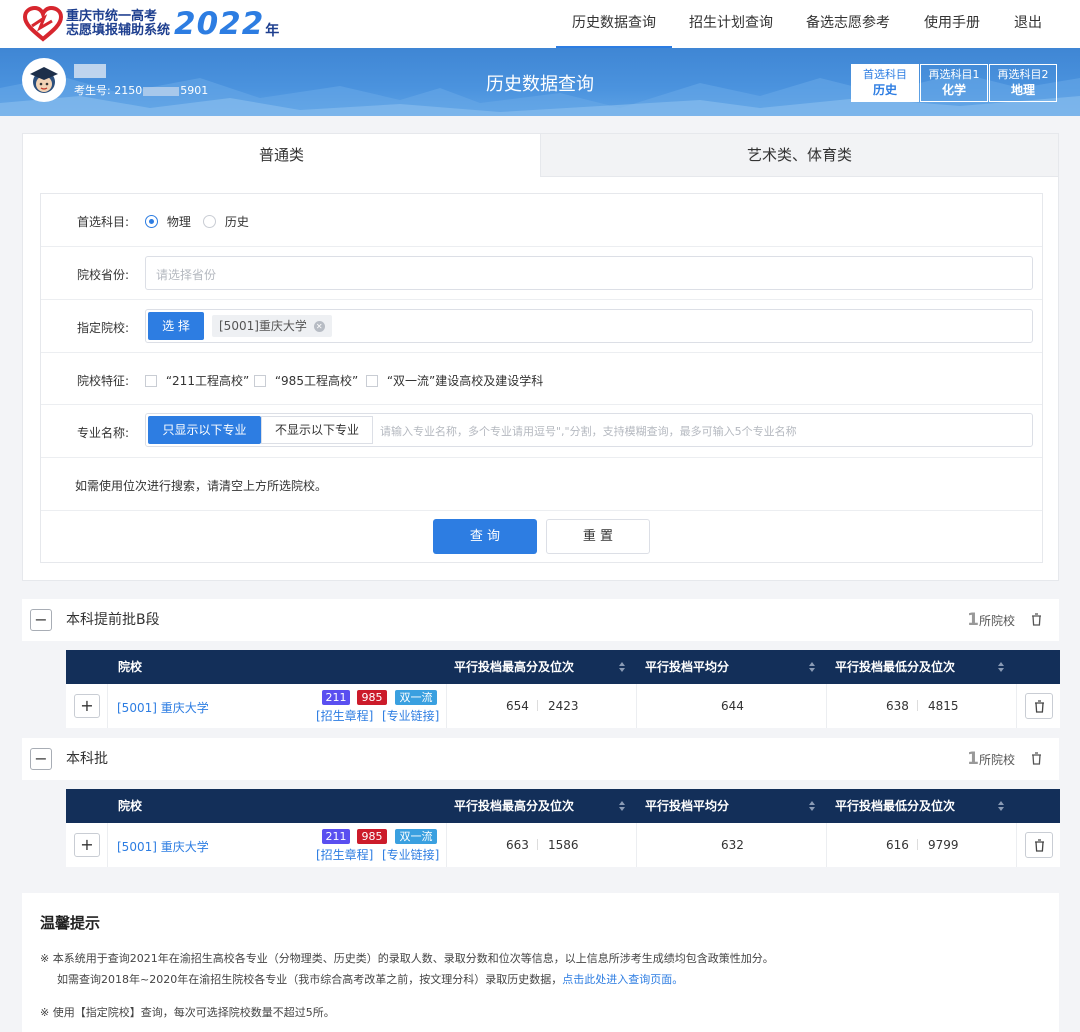  I want to click on checkbox-985-label: “985工程高校”, so click(316, 381).